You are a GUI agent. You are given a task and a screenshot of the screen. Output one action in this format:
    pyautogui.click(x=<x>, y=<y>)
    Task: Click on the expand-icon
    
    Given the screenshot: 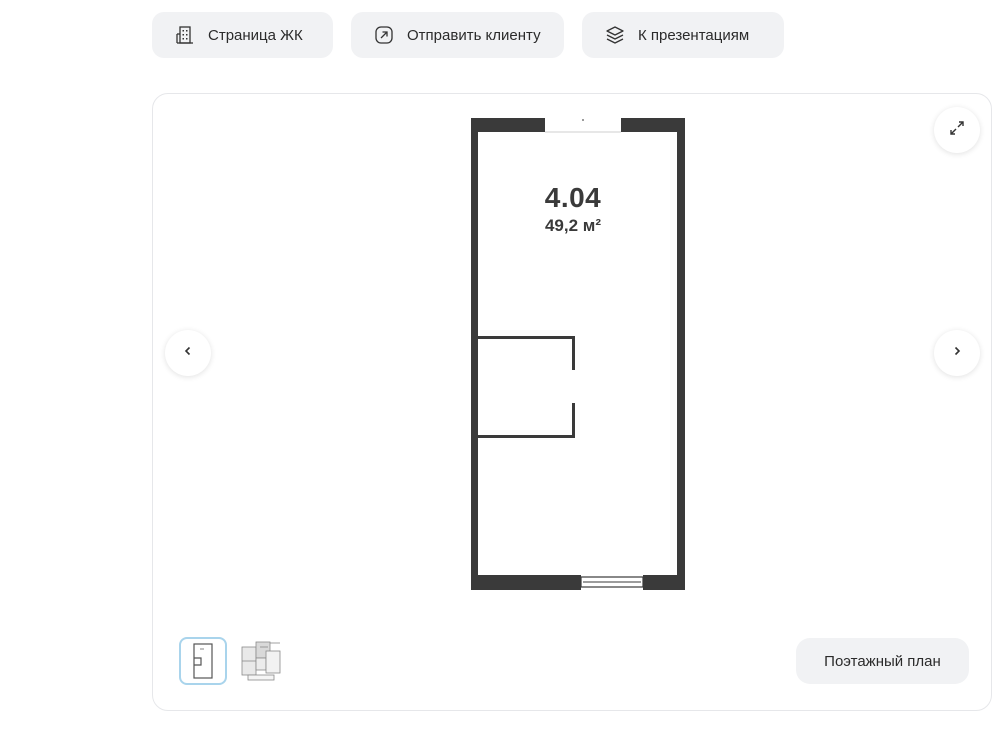 What is the action you would take?
    pyautogui.click(x=957, y=130)
    